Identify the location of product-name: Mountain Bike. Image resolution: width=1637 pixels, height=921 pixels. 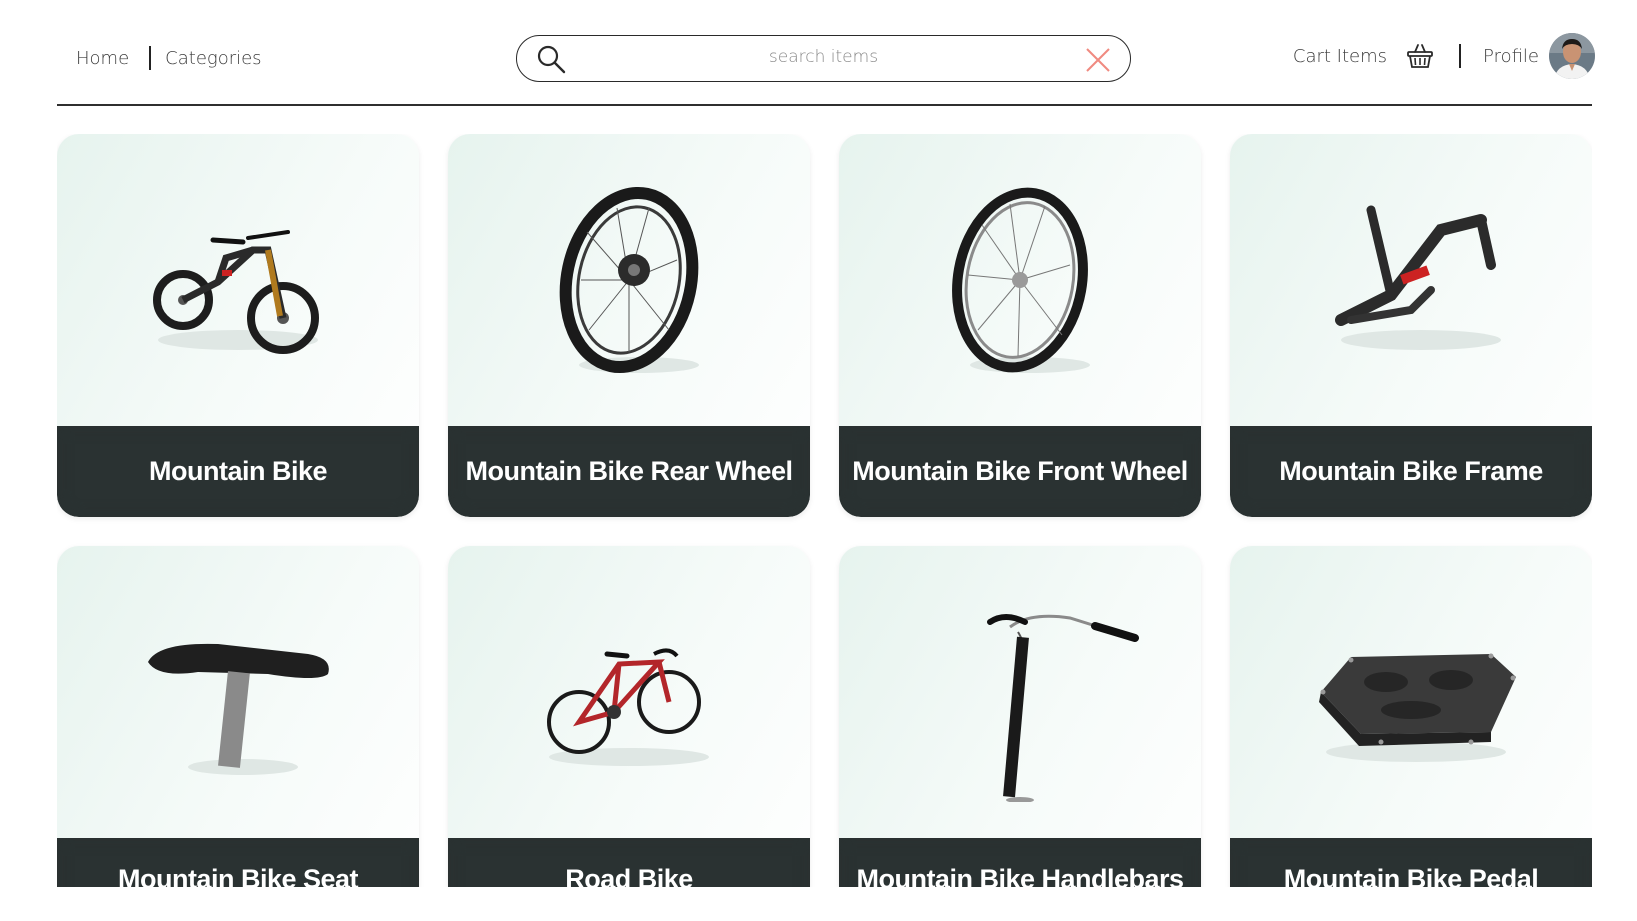
(238, 471).